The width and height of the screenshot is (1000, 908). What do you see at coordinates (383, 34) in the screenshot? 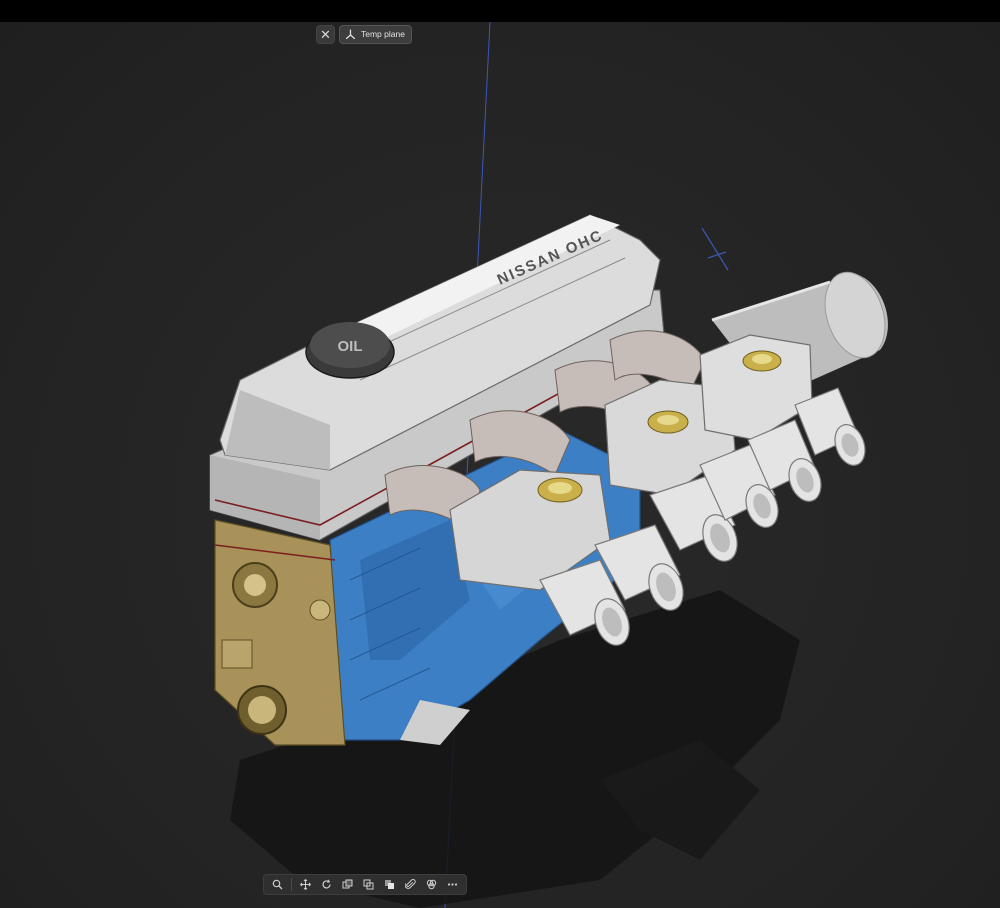
I see `temp-plane-label: Temp plane` at bounding box center [383, 34].